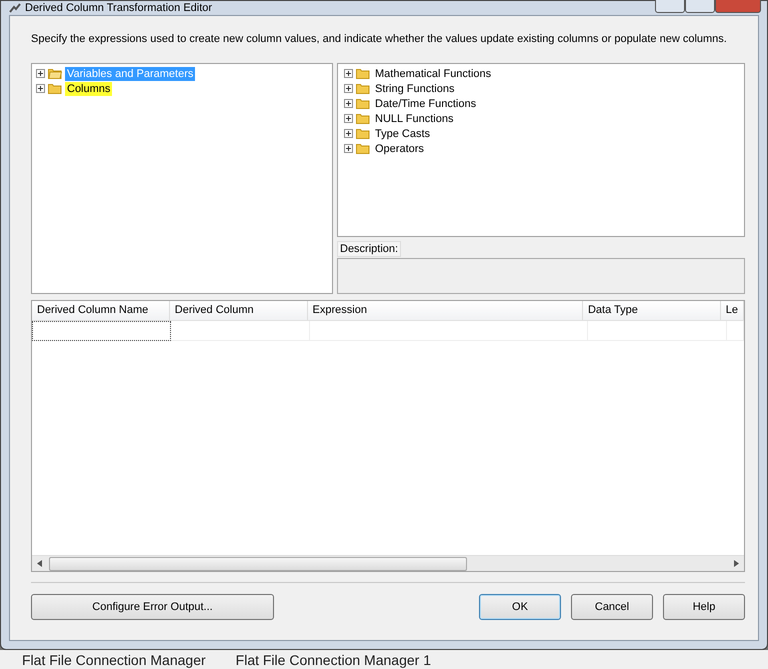 This screenshot has width=768, height=669. What do you see at coordinates (520, 607) in the screenshot?
I see `dialog-button: OK` at bounding box center [520, 607].